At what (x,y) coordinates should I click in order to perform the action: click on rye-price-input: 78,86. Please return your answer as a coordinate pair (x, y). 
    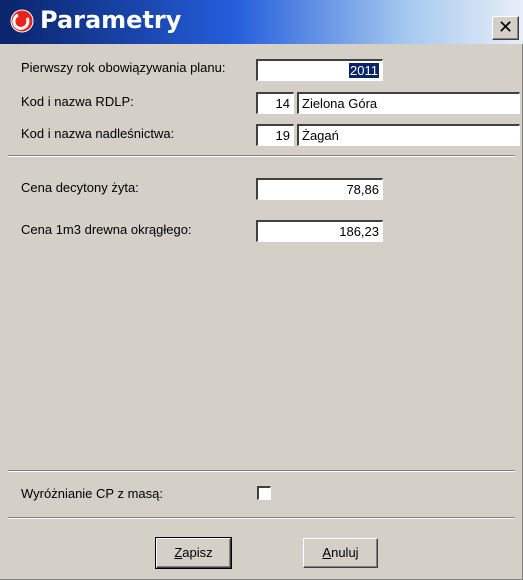
    Looking at the image, I should click on (319, 189).